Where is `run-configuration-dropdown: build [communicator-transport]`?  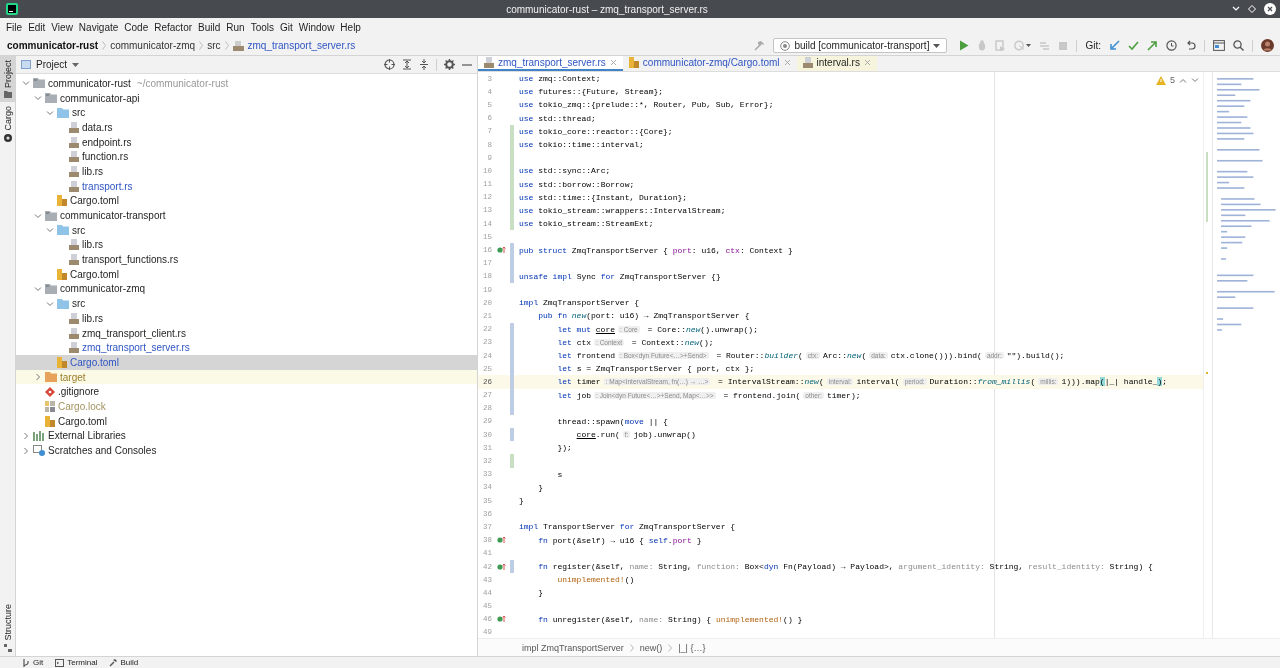
run-configuration-dropdown: build [communicator-transport] is located at coordinates (860, 45).